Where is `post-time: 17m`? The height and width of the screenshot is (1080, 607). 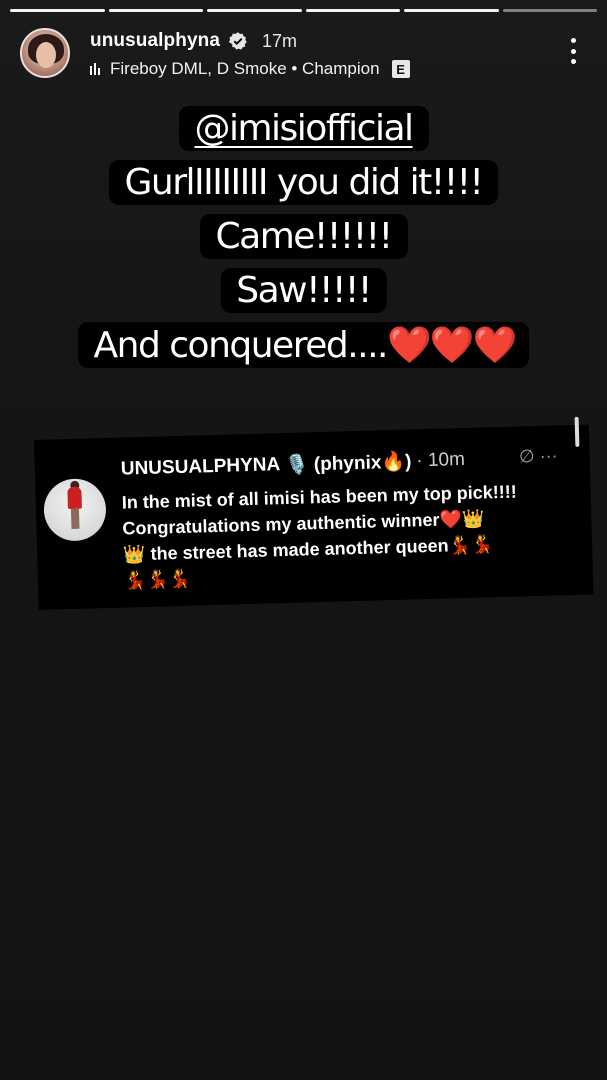 post-time: 17m is located at coordinates (280, 40).